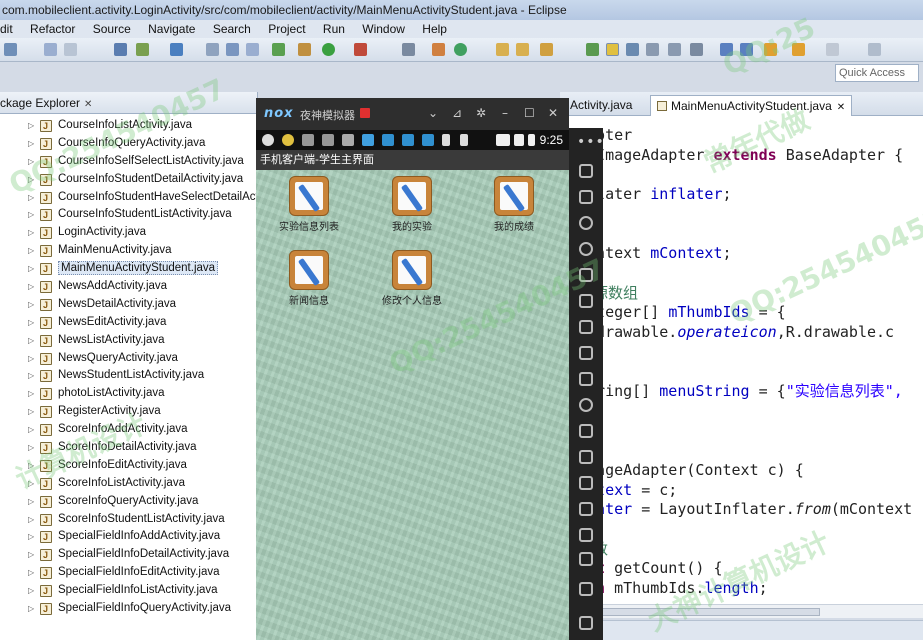 This screenshot has width=923, height=640. Describe the element at coordinates (129, 162) in the screenshot. I see `tree-item: ▷ CourseInfoSelfSelectListActivity.java` at that location.